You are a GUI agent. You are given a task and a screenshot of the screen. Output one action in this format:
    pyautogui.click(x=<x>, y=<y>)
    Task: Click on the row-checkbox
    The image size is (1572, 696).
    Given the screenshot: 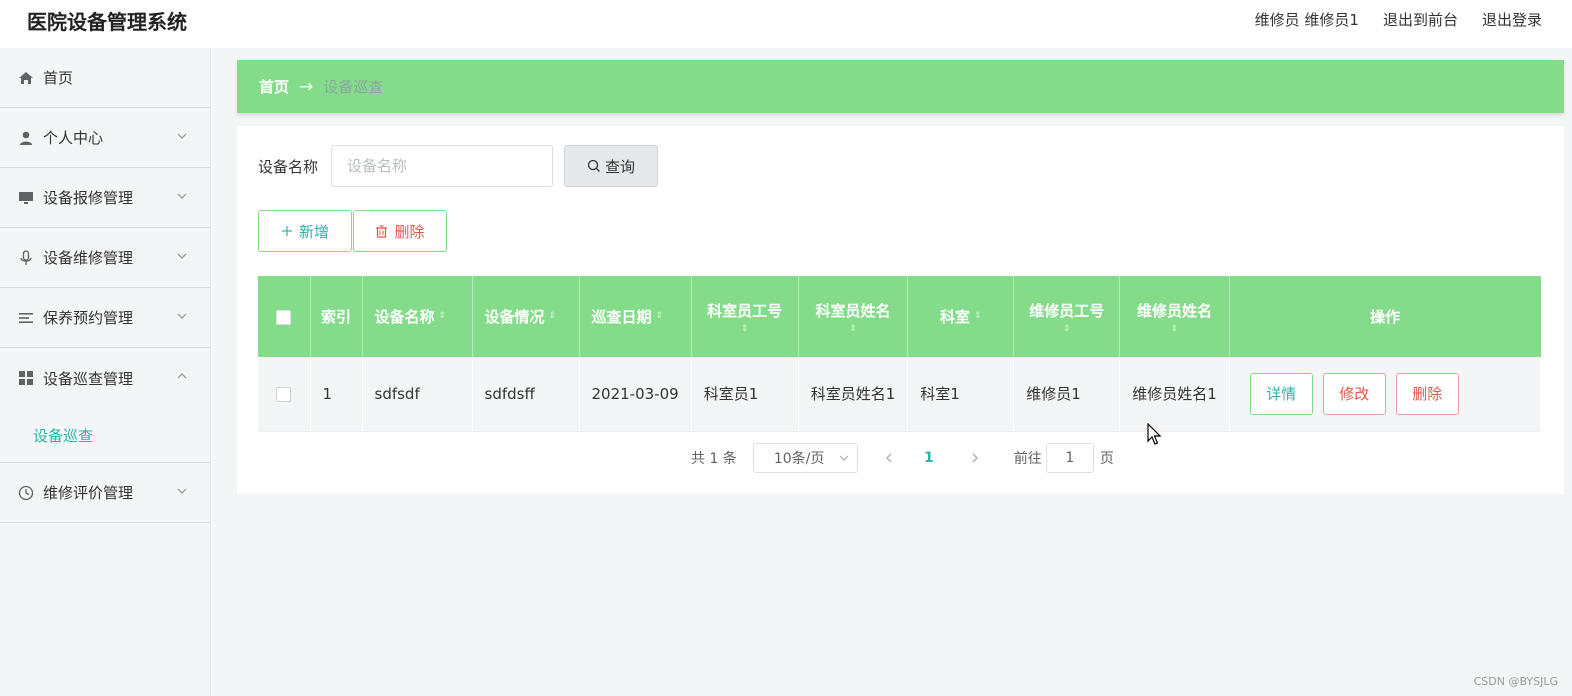 What is the action you would take?
    pyautogui.click(x=284, y=394)
    